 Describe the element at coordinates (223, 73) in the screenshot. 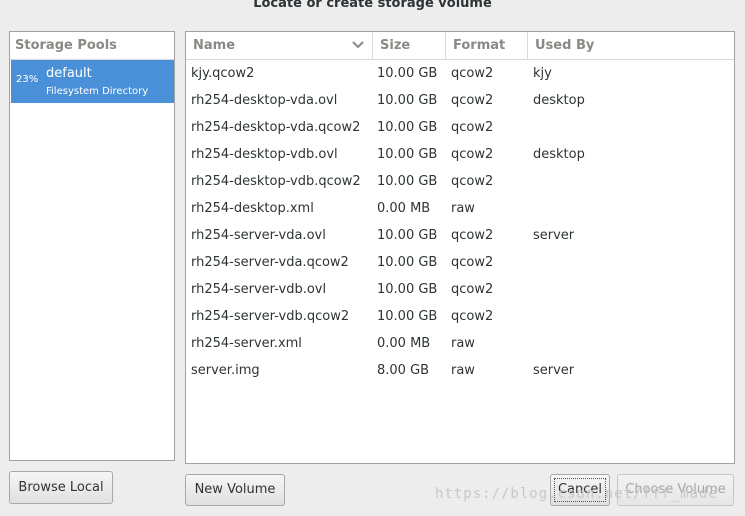

I see `volume-name: kjy.qcow2` at that location.